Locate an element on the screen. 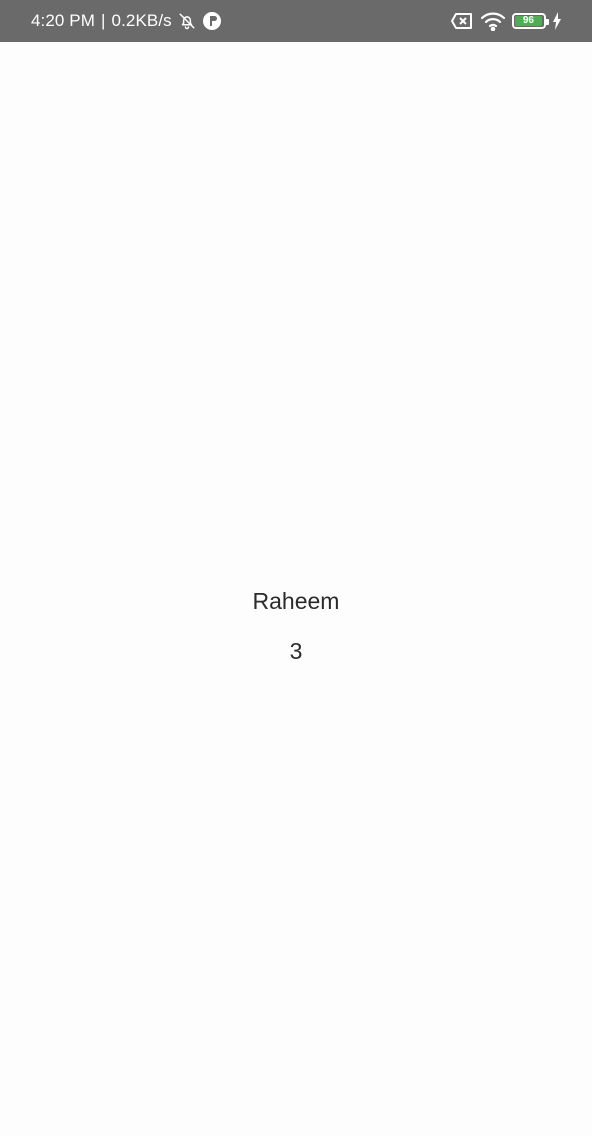  battery-icon: 96 is located at coordinates (530, 21).